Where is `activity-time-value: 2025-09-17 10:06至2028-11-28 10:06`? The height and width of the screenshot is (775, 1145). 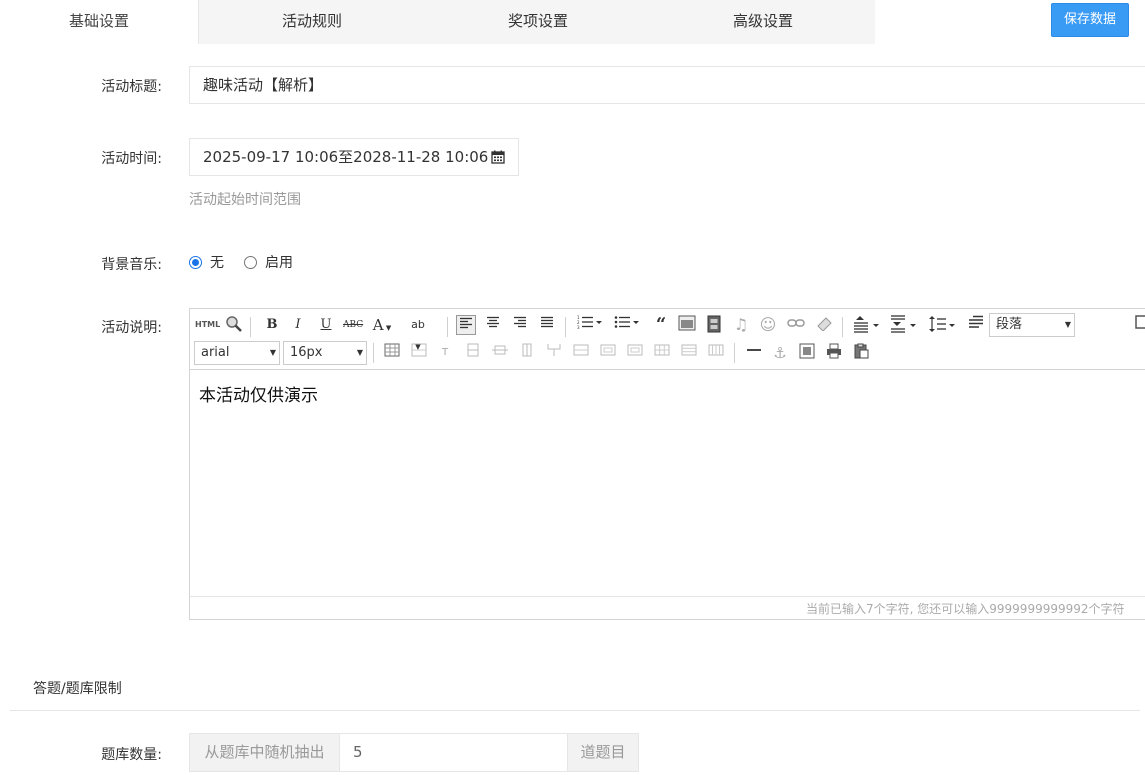
activity-time-value: 2025-09-17 10:06至2028-11-28 10:06 is located at coordinates (346, 157).